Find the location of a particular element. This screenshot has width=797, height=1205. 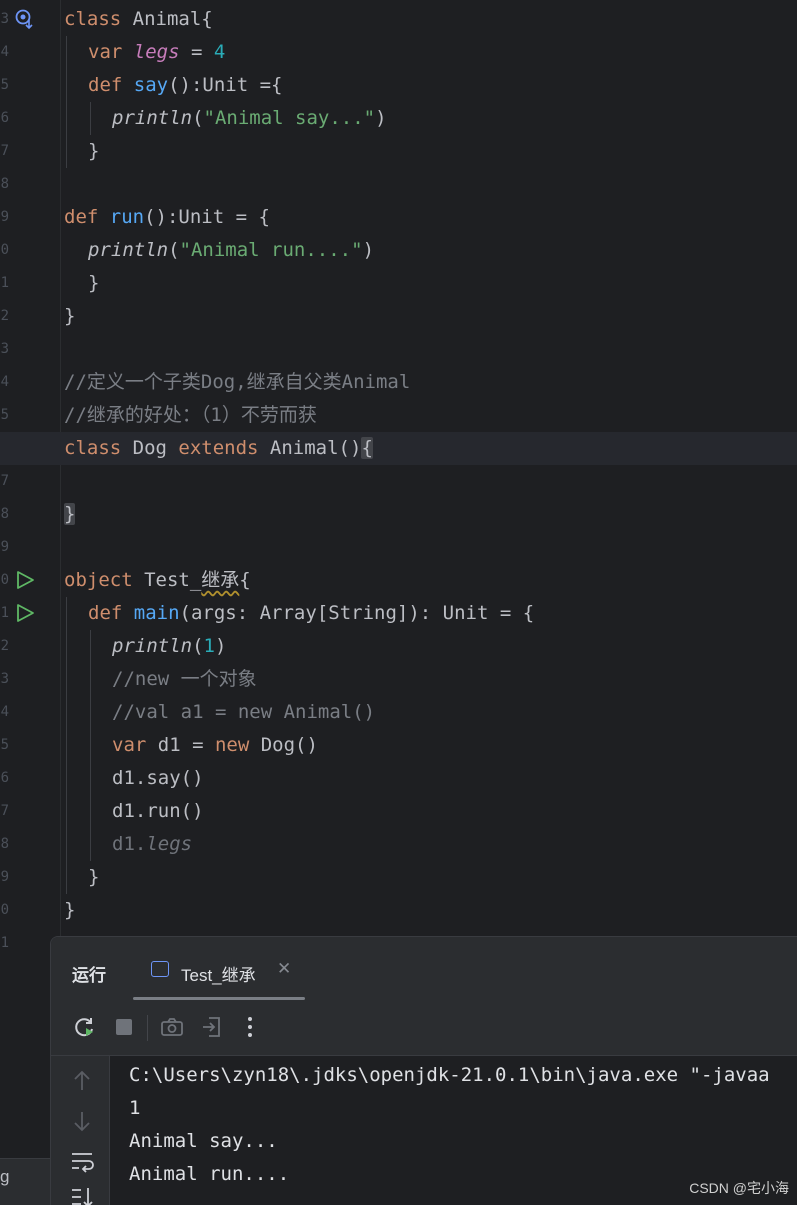

code-line: d1.legs is located at coordinates (152, 844).